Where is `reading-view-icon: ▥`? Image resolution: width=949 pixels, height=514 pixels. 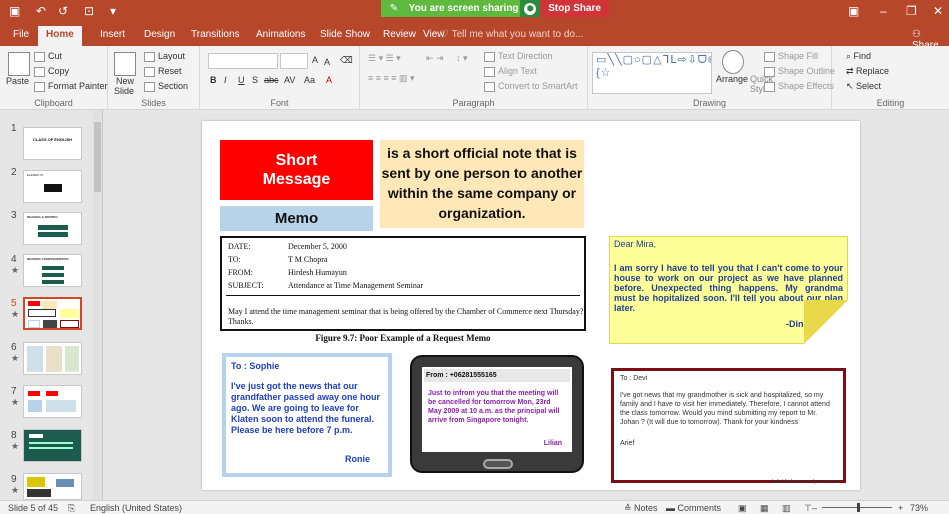 reading-view-icon: ▥ is located at coordinates (786, 508).